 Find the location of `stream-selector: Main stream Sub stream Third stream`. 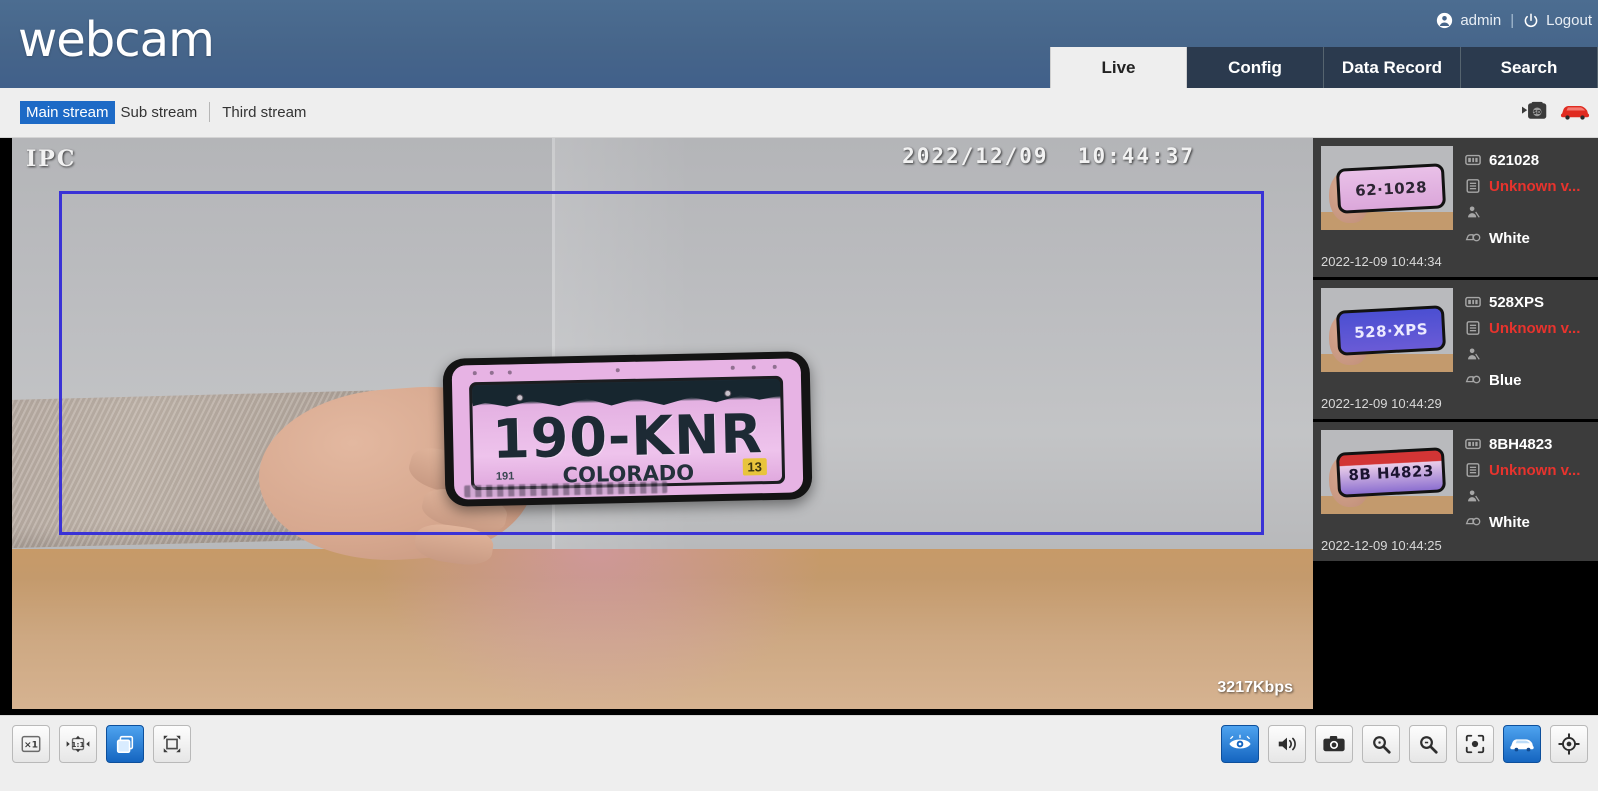

stream-selector: Main stream Sub stream Third stream is located at coordinates (166, 112).